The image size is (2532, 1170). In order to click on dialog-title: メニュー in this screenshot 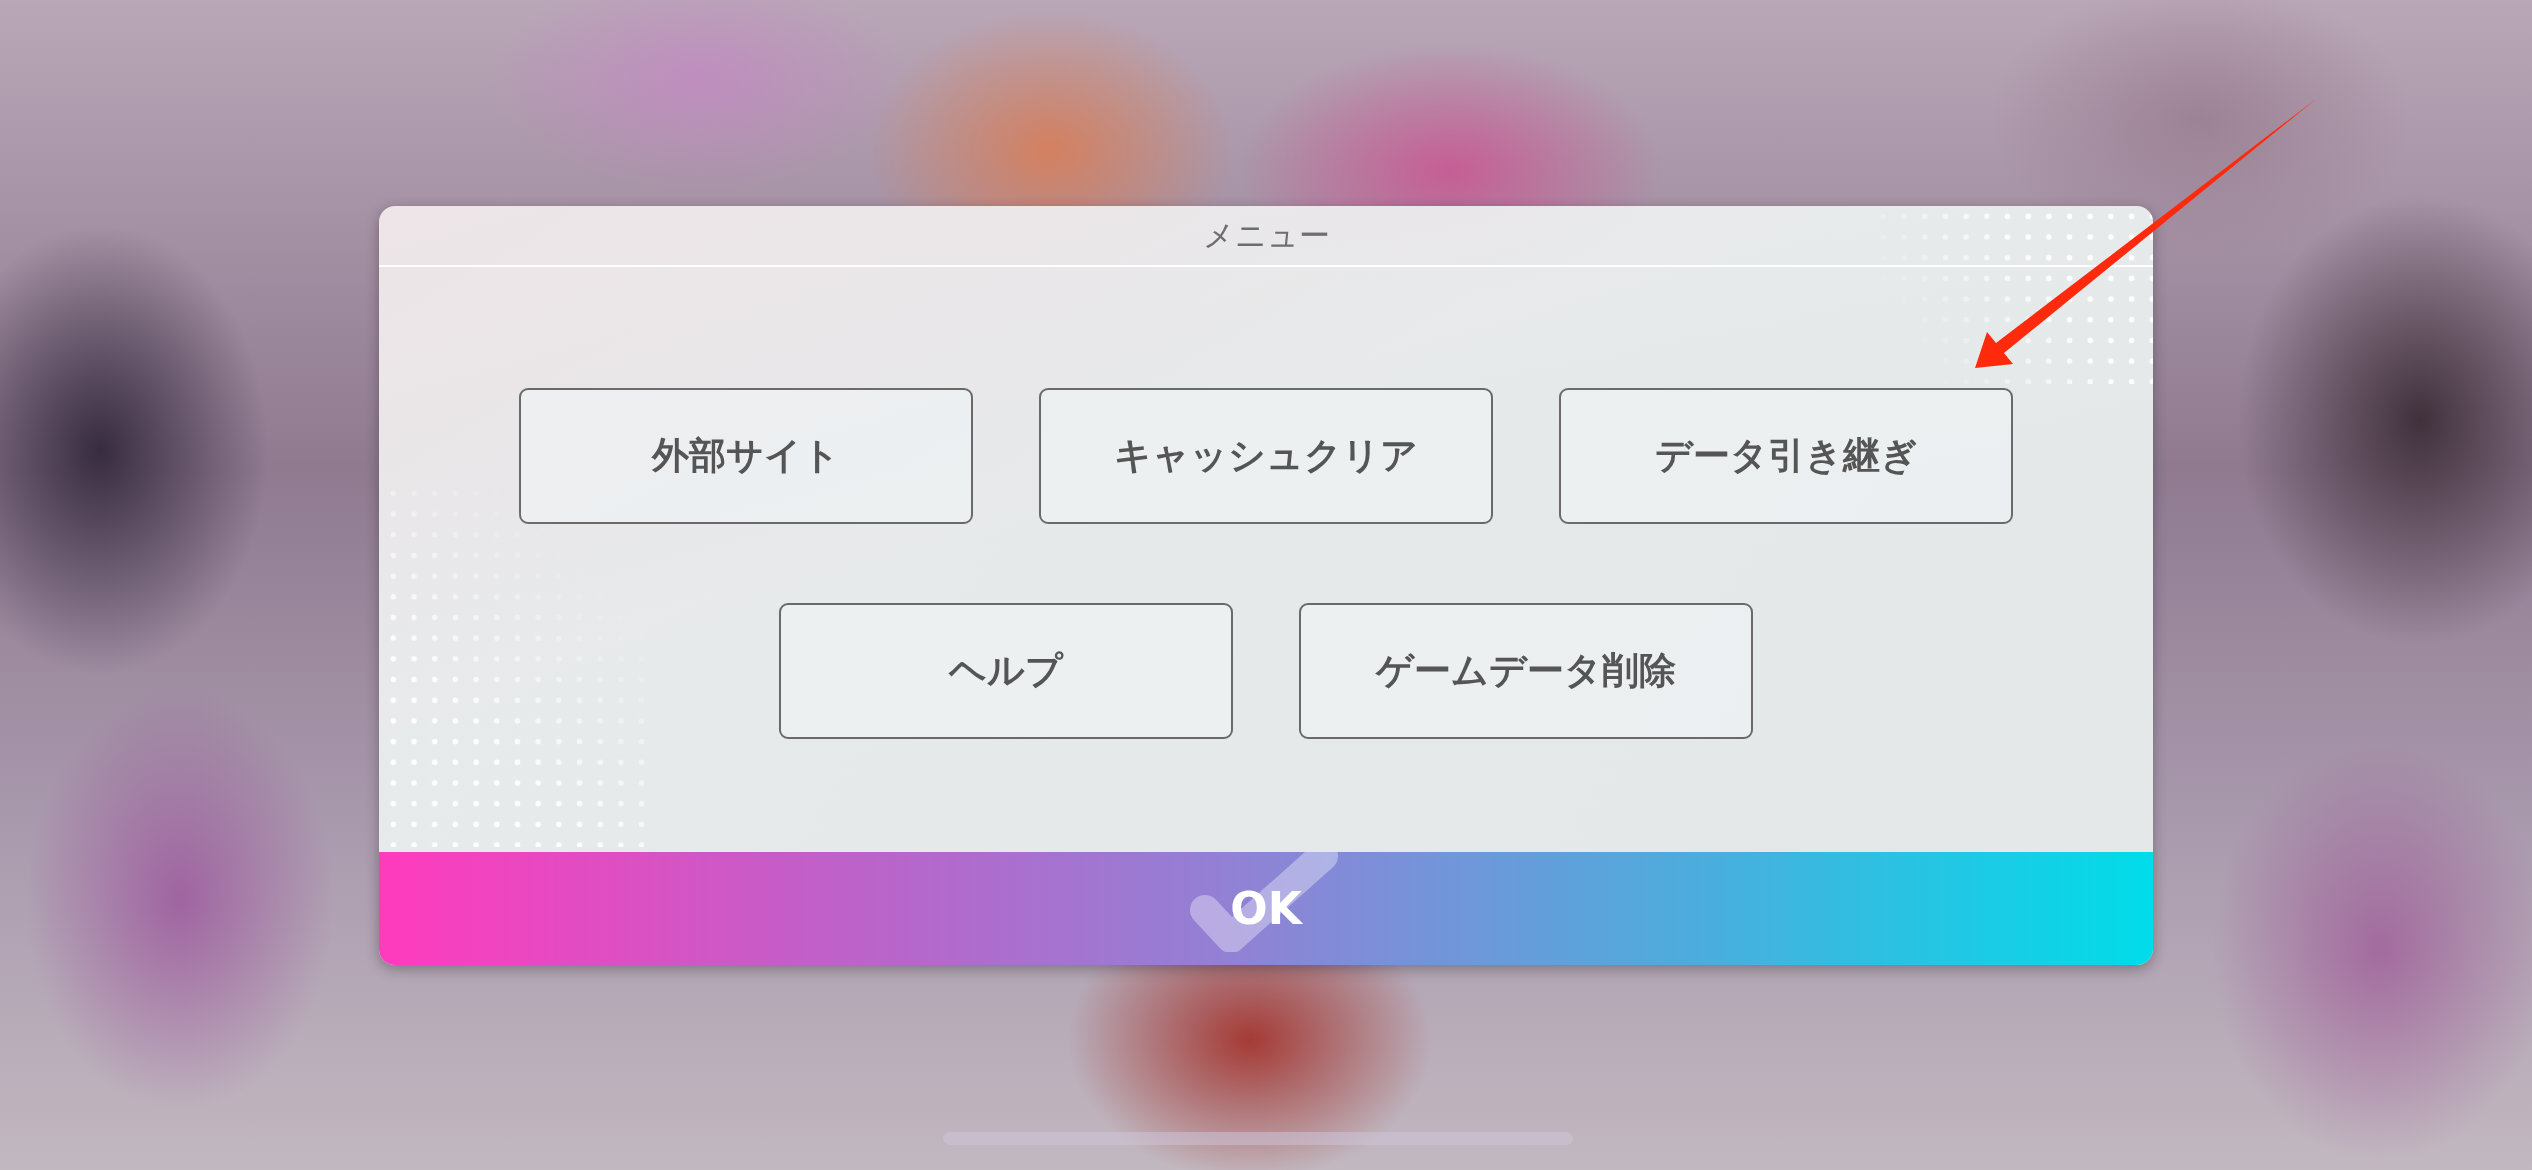, I will do `click(1266, 235)`.